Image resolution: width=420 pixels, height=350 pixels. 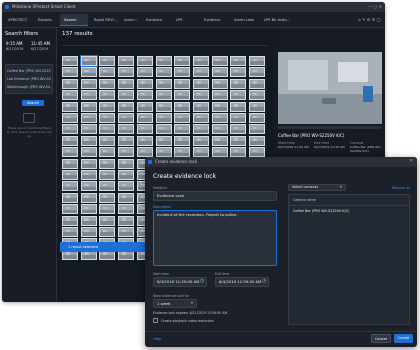 What do you see at coordinates (106, 247) in the screenshot?
I see `selection-action-bar: 1 result selected` at bounding box center [106, 247].